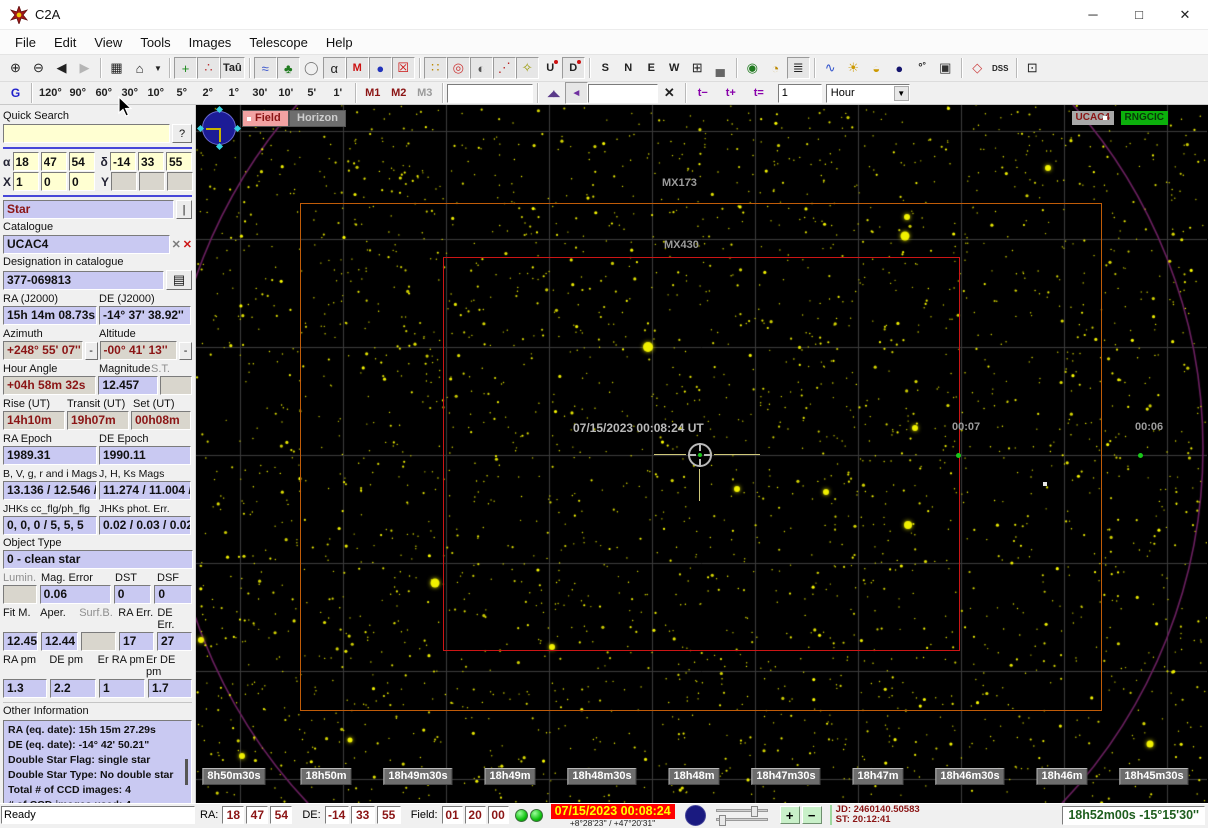 This screenshot has width=1208, height=828. I want to click on face-west-button: W, so click(674, 68).